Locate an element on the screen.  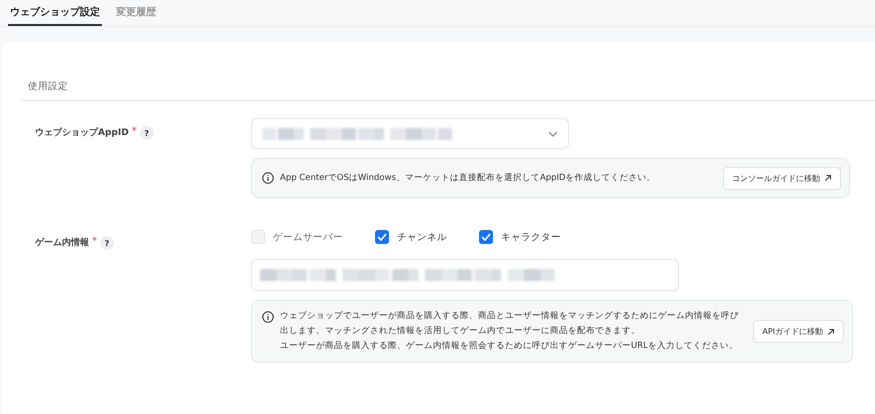
guide-link-button: APIガイドに移動 is located at coordinates (798, 331).